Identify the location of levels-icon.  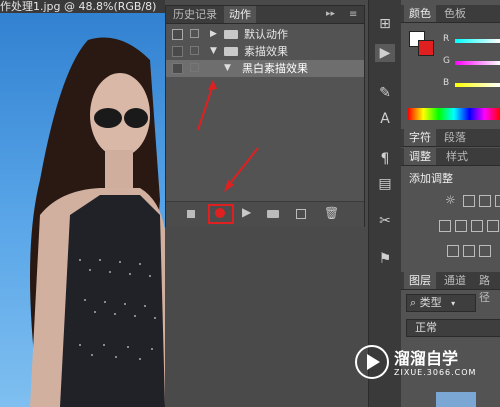
(469, 201).